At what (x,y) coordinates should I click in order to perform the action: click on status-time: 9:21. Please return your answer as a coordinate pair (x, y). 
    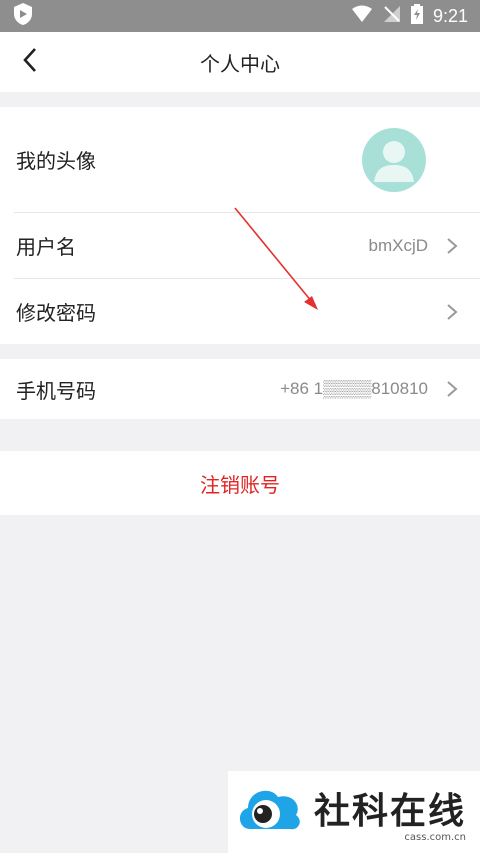
    Looking at the image, I should click on (450, 15).